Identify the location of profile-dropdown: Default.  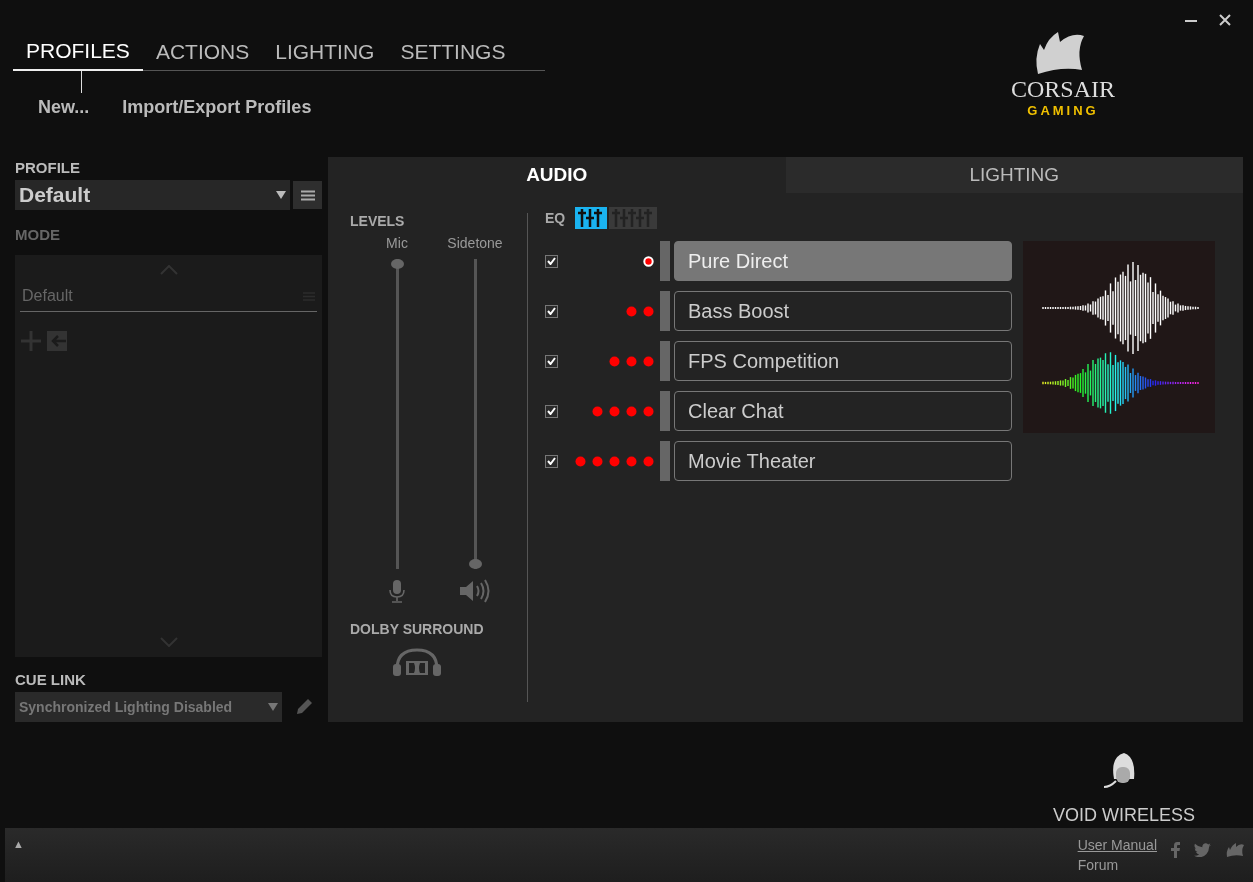
(152, 195).